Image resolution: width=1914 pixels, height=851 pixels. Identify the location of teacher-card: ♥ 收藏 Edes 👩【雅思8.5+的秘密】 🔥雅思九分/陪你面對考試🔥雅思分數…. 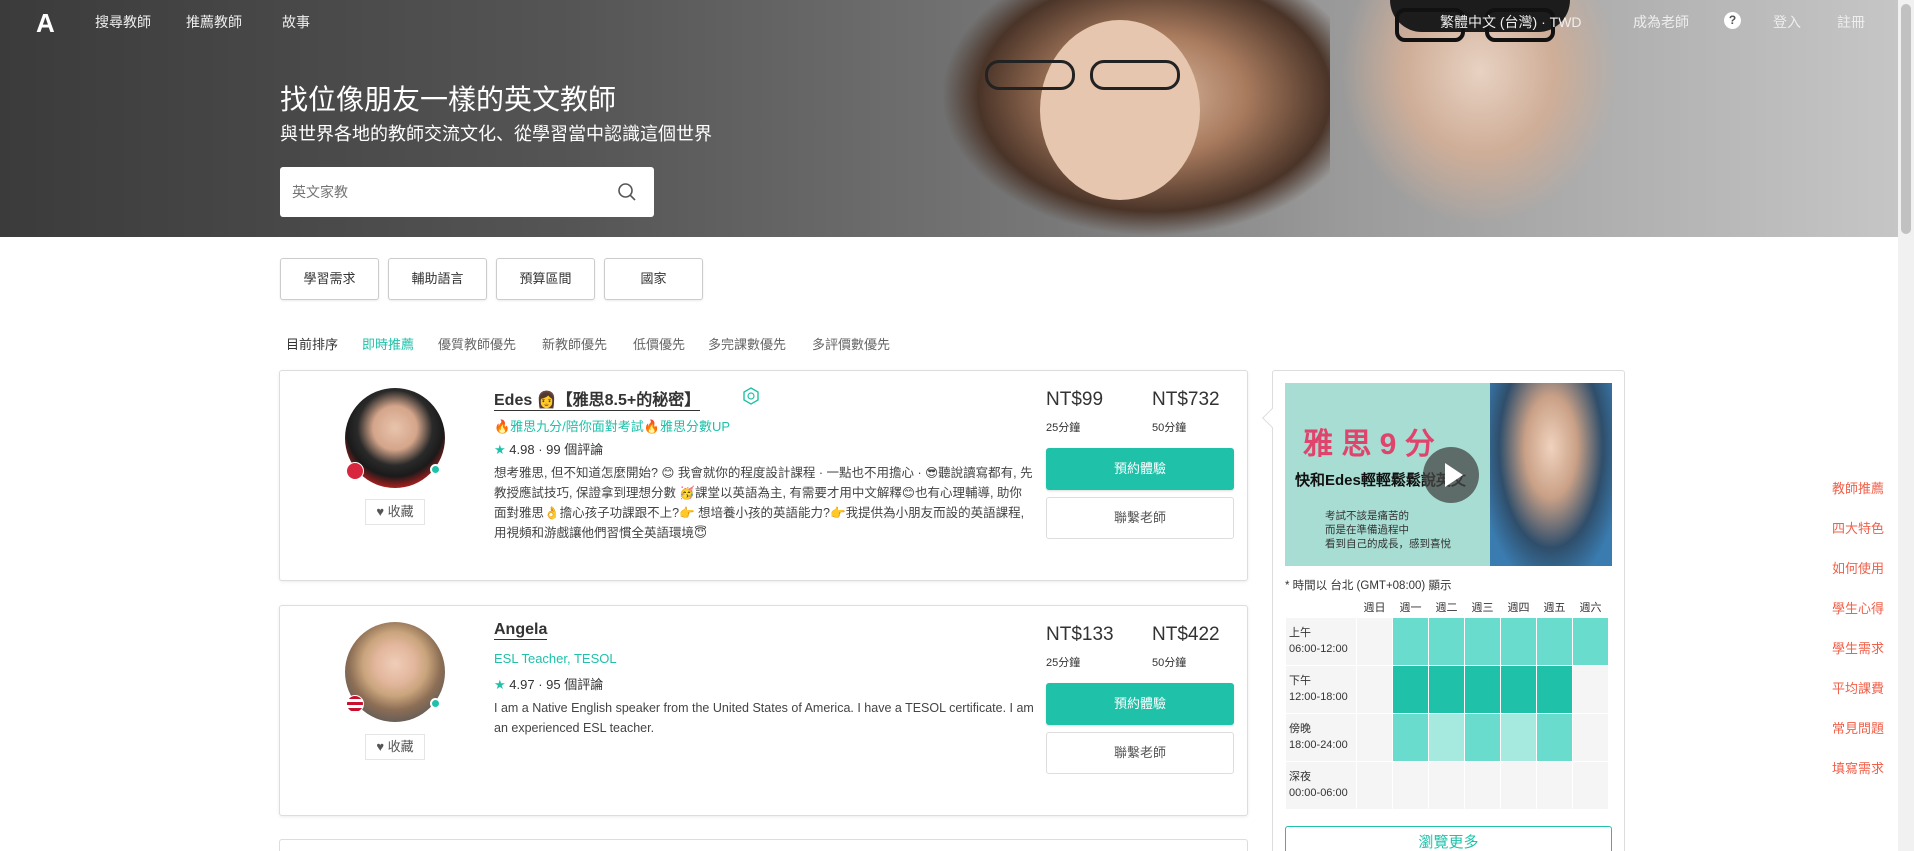
(763, 475).